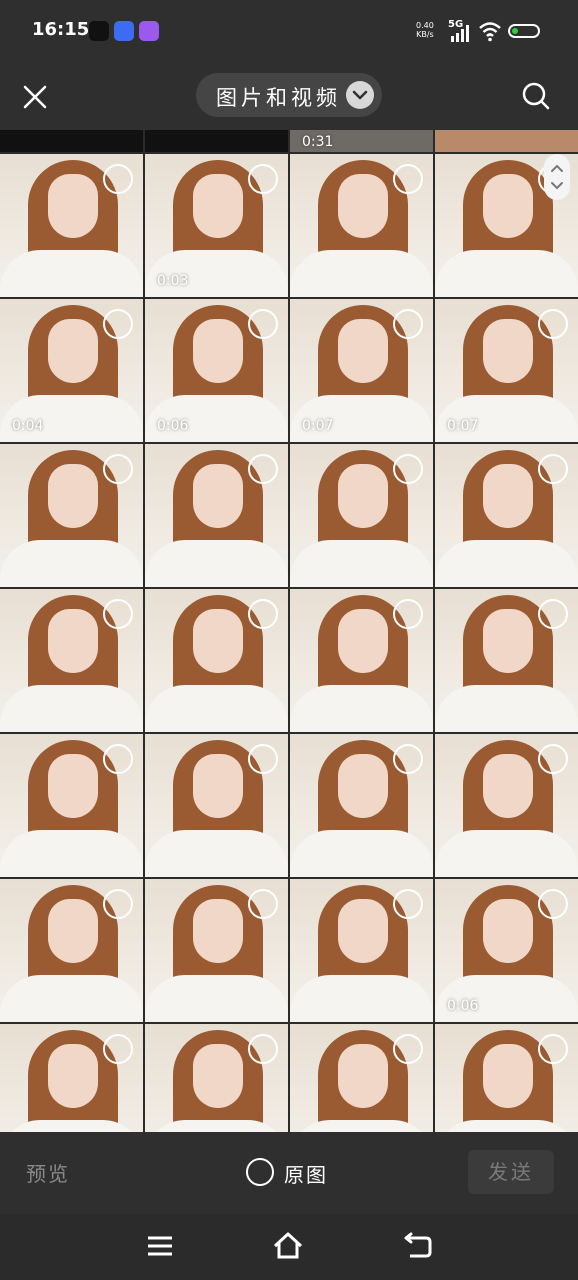  I want to click on search-icon, so click(536, 96).